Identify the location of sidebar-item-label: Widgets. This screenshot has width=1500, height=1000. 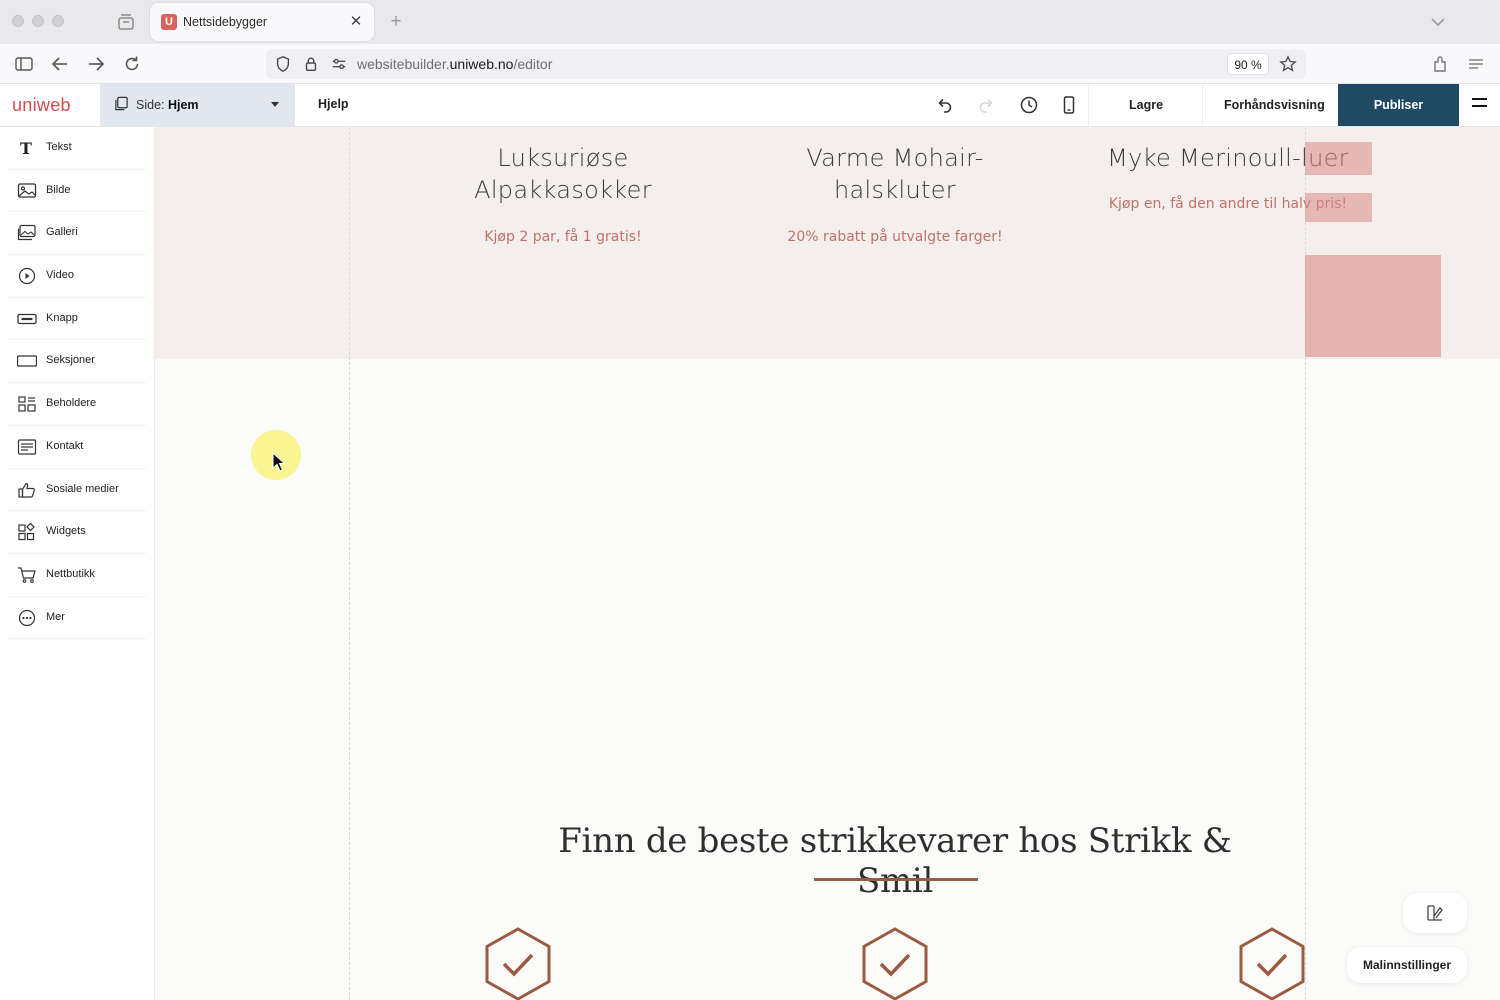
(66, 531).